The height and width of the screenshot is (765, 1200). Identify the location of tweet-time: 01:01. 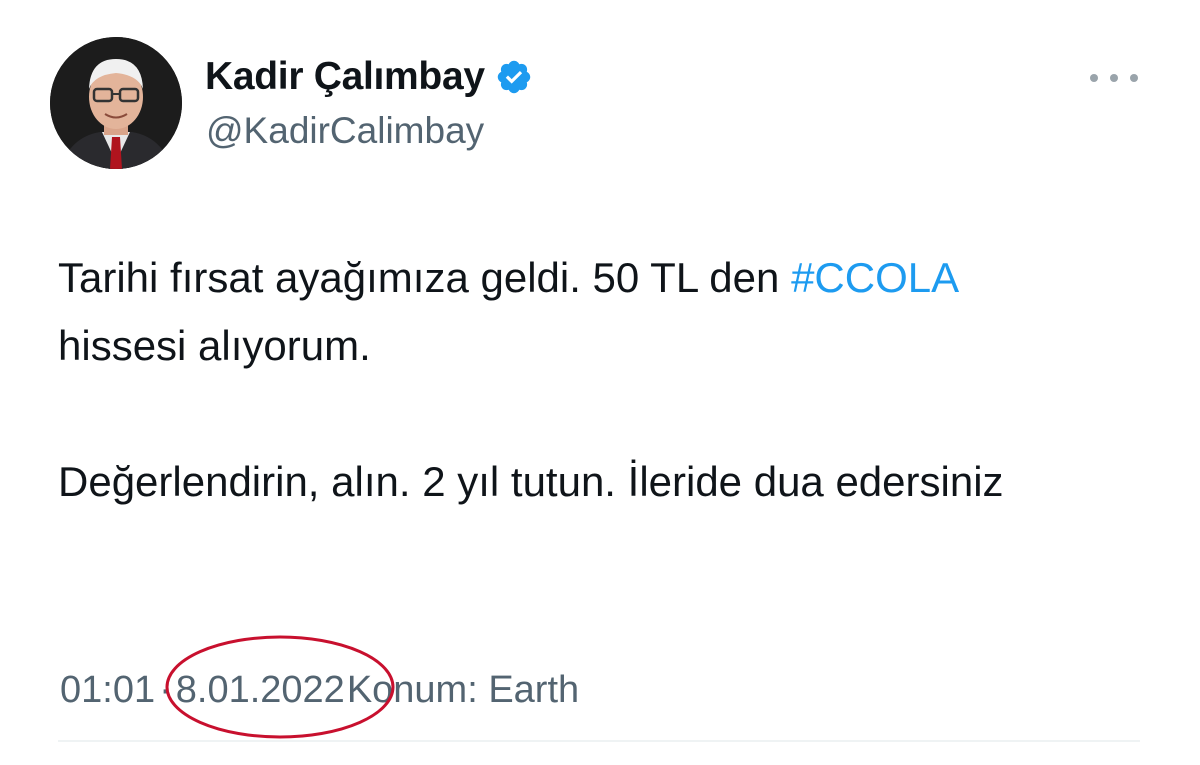
(107, 690).